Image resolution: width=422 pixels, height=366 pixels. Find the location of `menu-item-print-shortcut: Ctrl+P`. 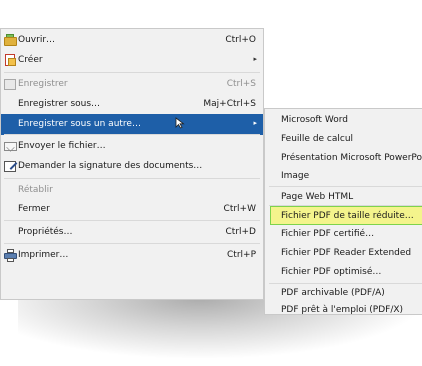

menu-item-print-shortcut: Ctrl+P is located at coordinates (241, 255).